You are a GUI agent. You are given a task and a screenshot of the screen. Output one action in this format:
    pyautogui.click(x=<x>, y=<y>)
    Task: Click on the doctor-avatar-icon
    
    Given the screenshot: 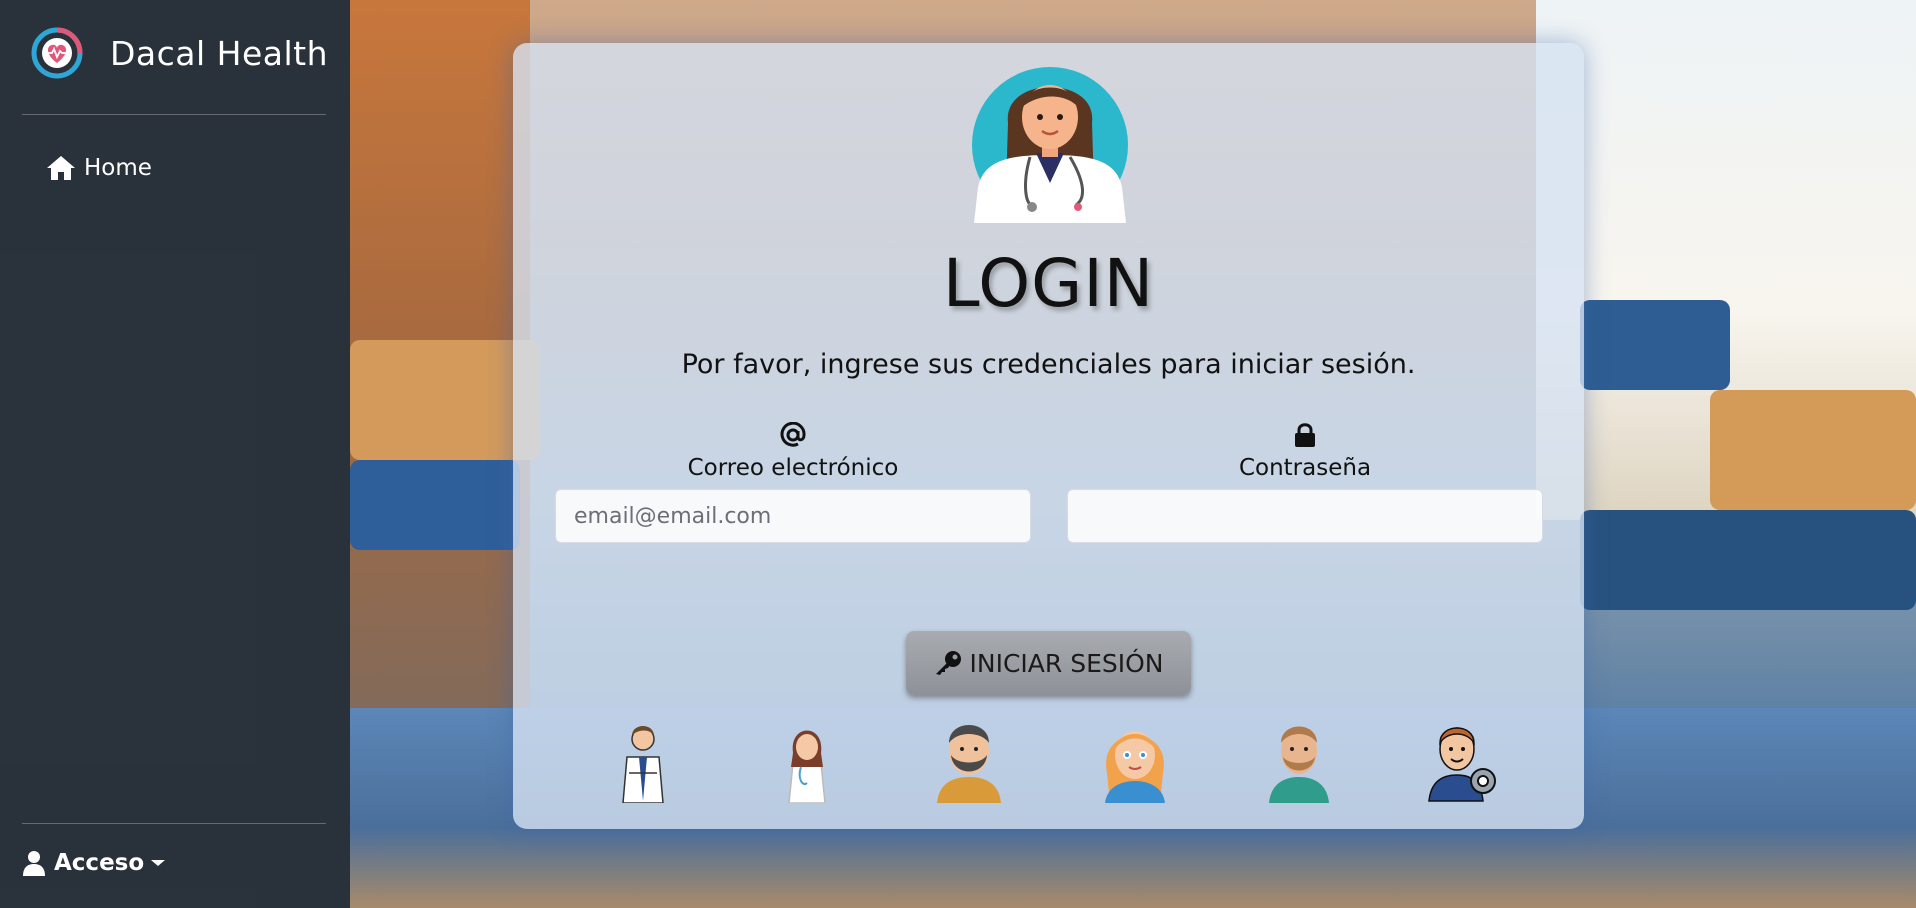 What is the action you would take?
    pyautogui.click(x=1050, y=145)
    